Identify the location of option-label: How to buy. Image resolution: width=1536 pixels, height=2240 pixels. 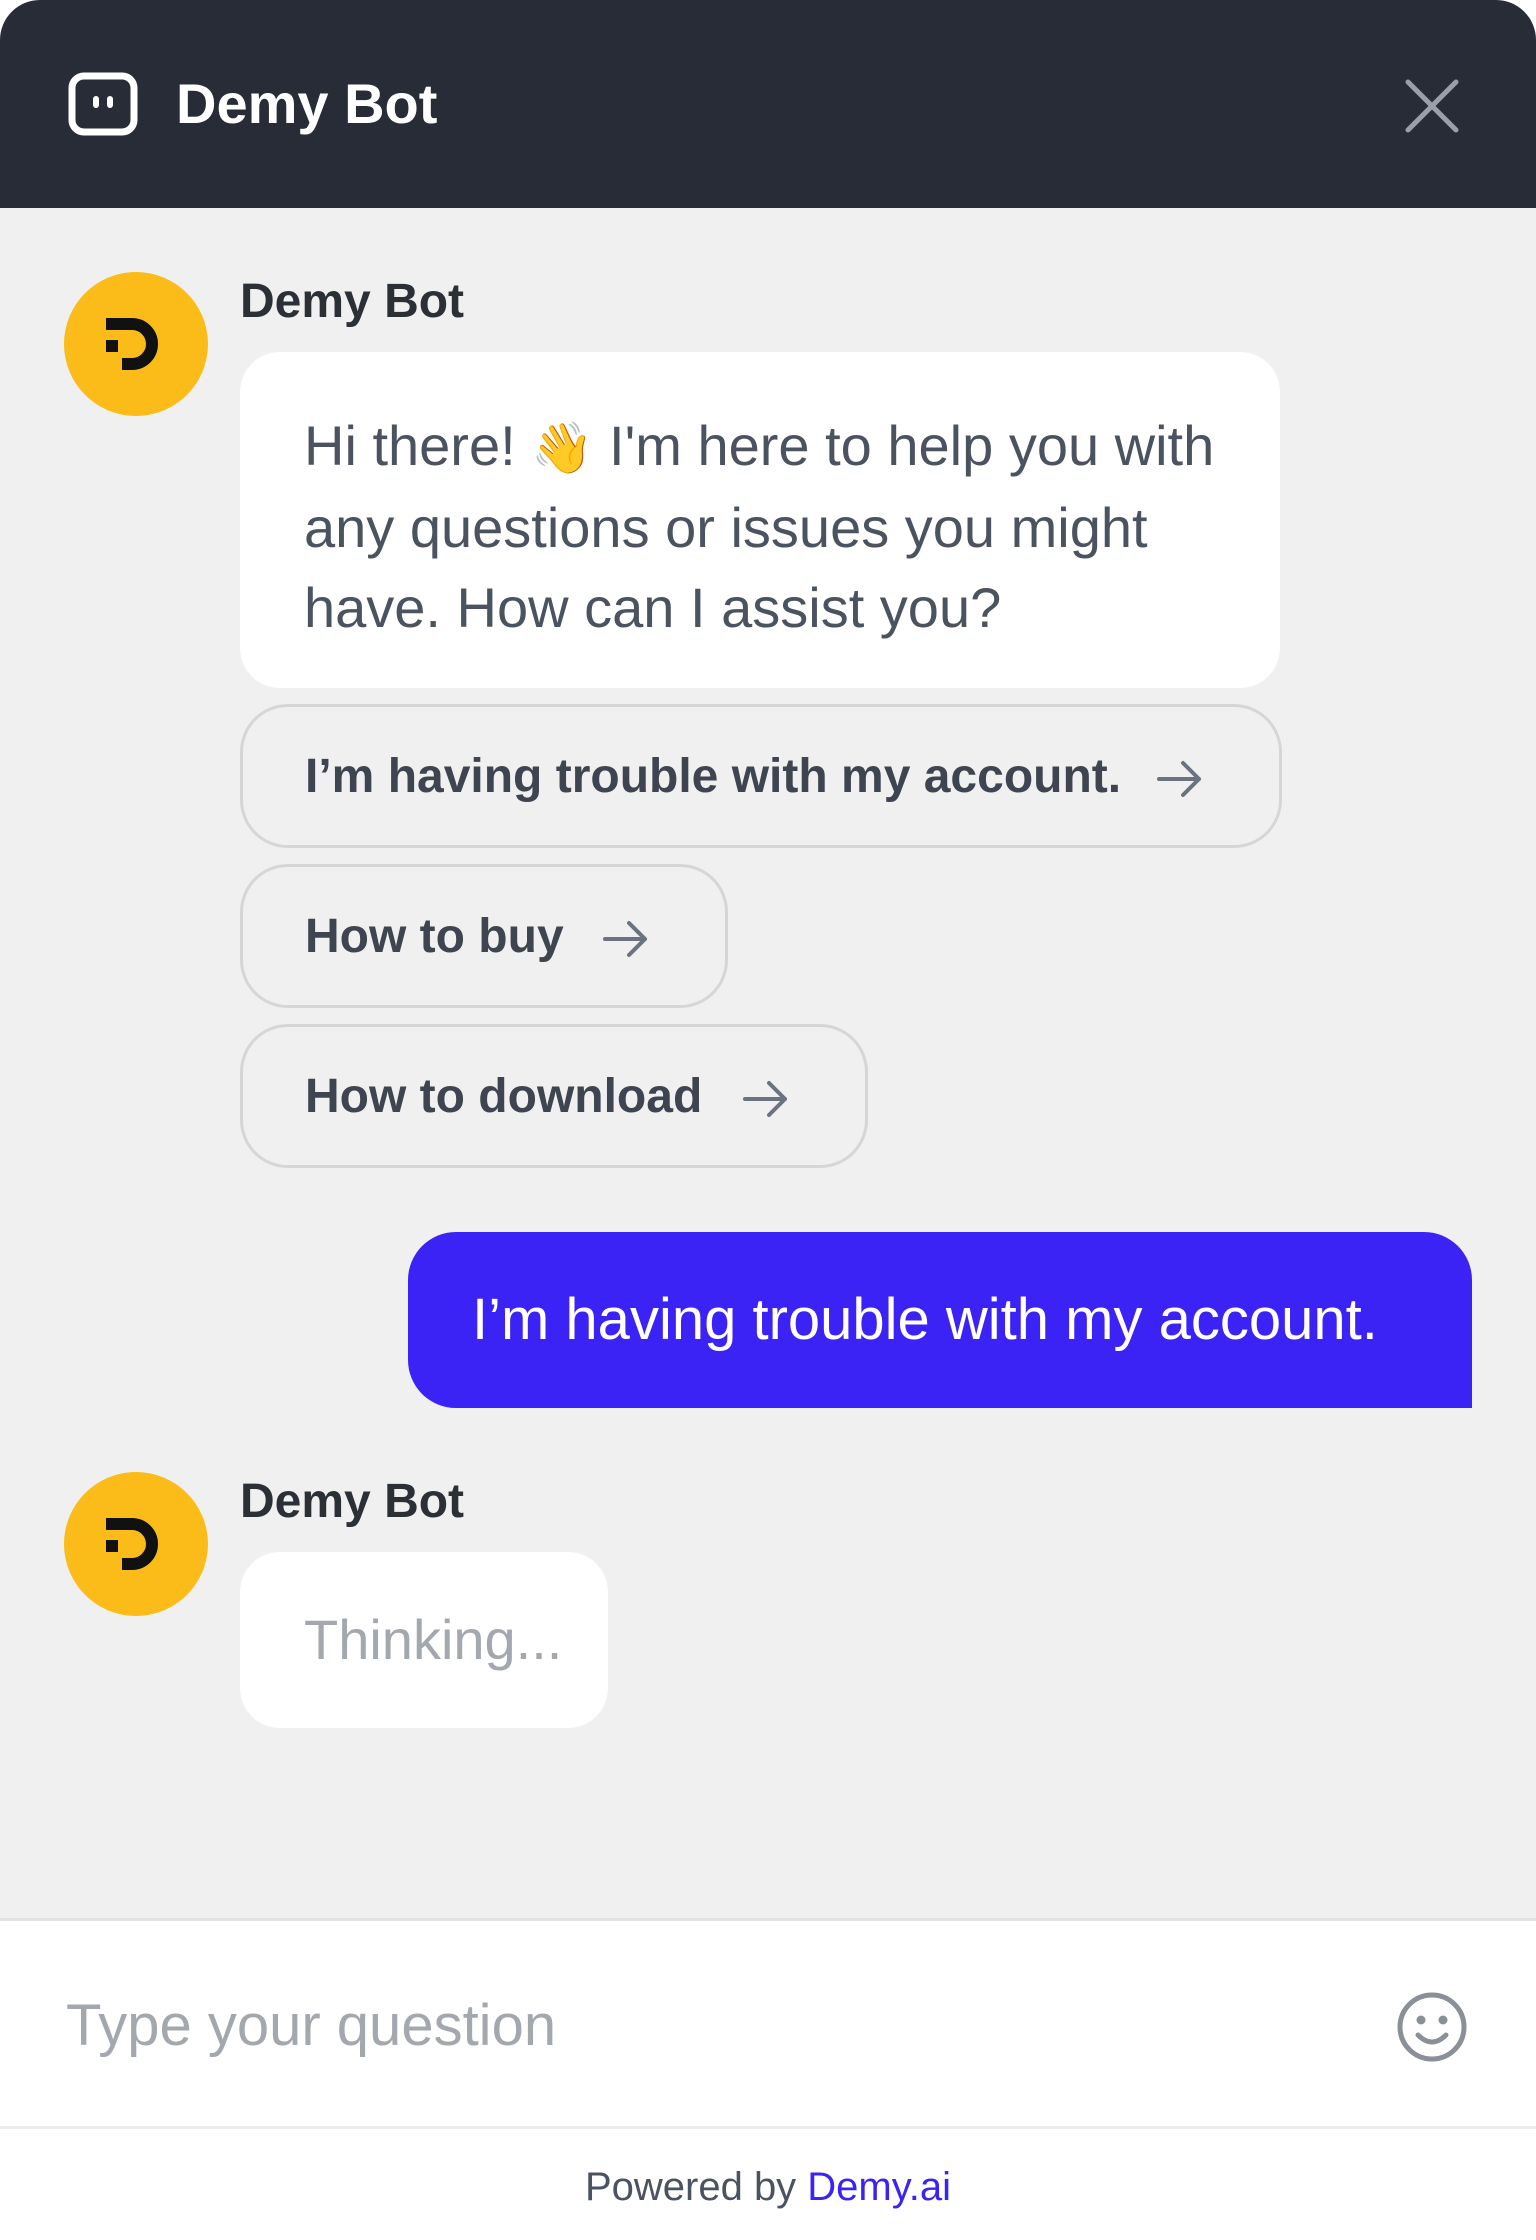
(434, 936).